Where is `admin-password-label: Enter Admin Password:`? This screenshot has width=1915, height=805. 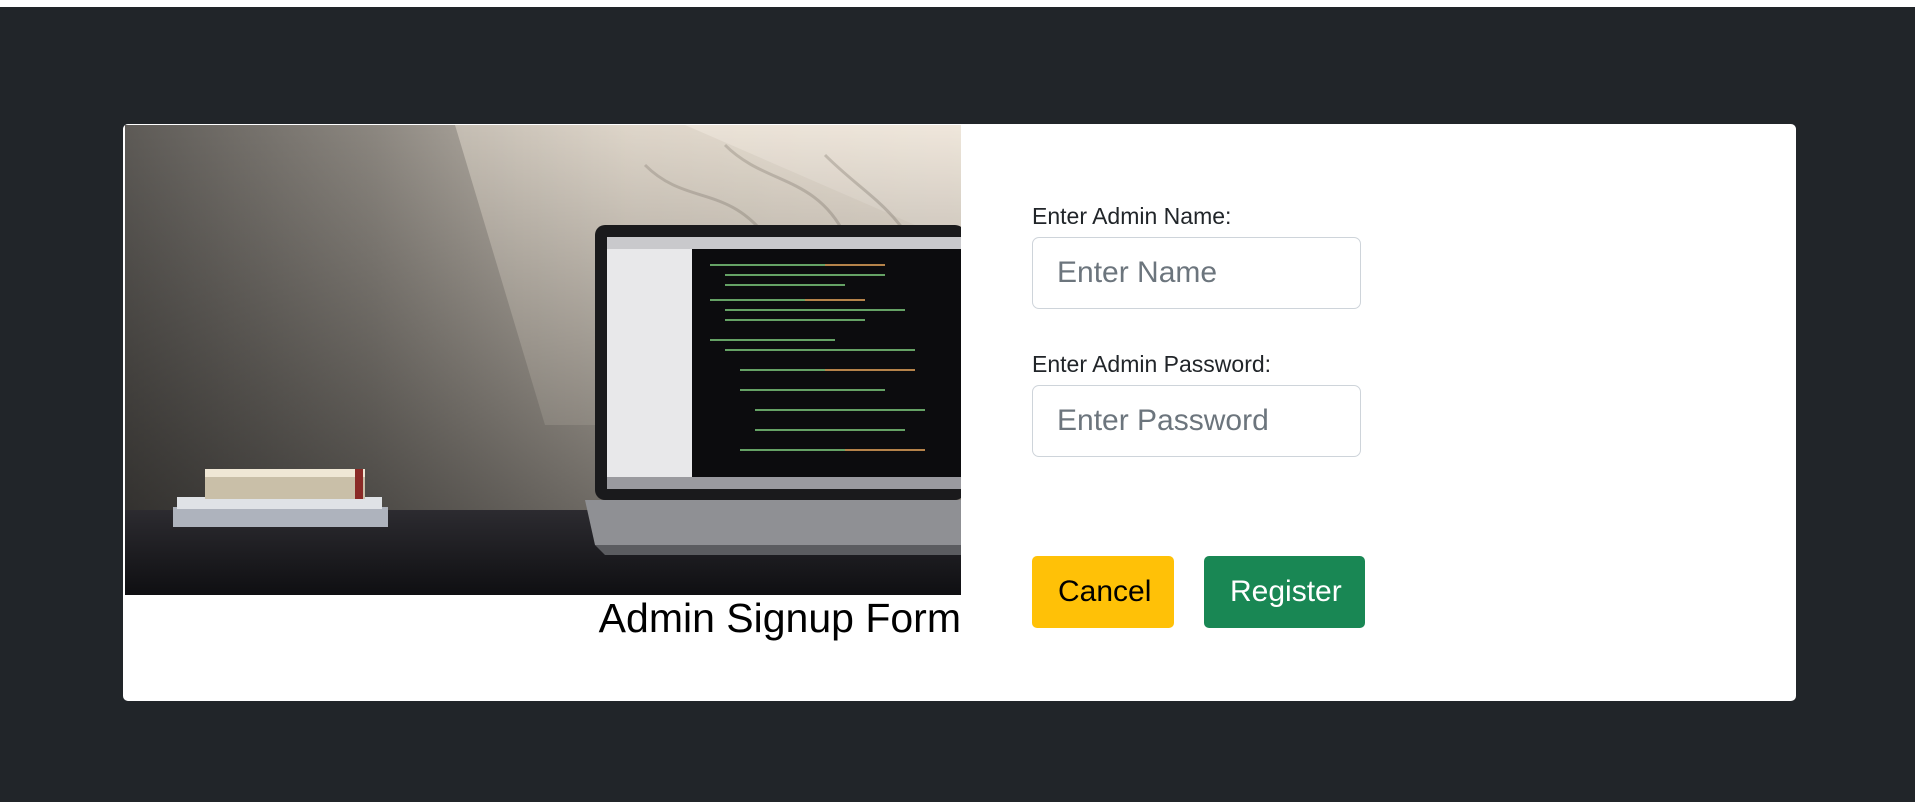
admin-password-label: Enter Admin Password: is located at coordinates (1152, 364).